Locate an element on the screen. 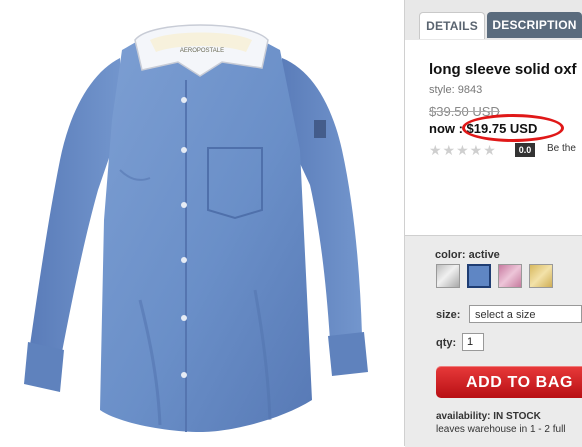 The width and height of the screenshot is (582, 447). swatch-silver is located at coordinates (448, 276).